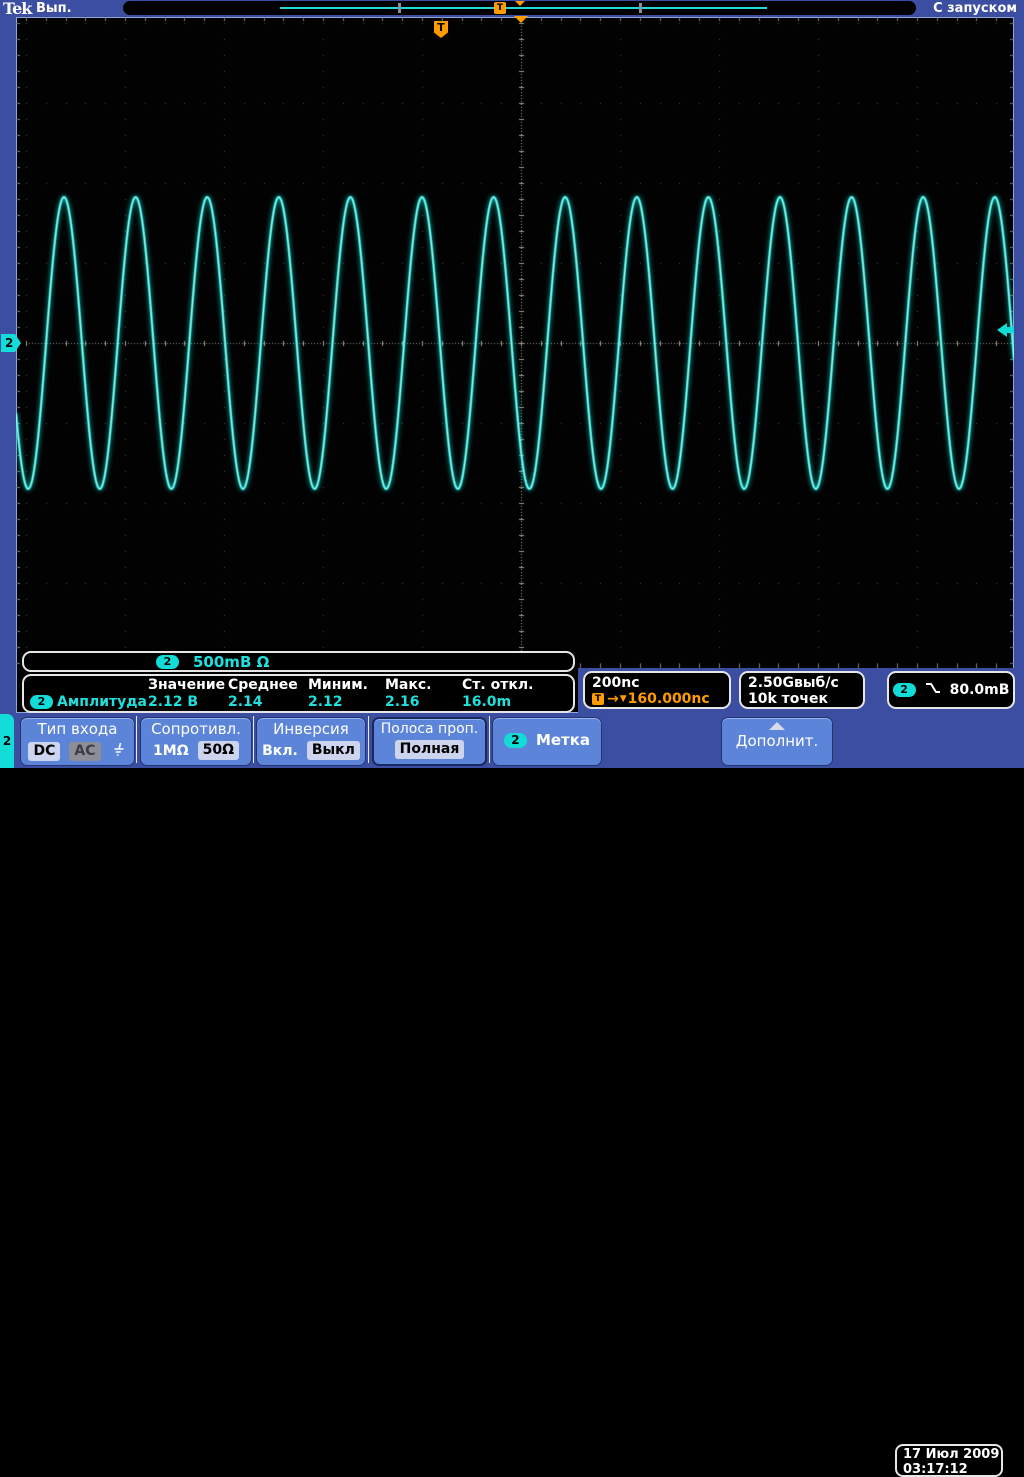  I want to click on falling-edge-icon, so click(933, 690).